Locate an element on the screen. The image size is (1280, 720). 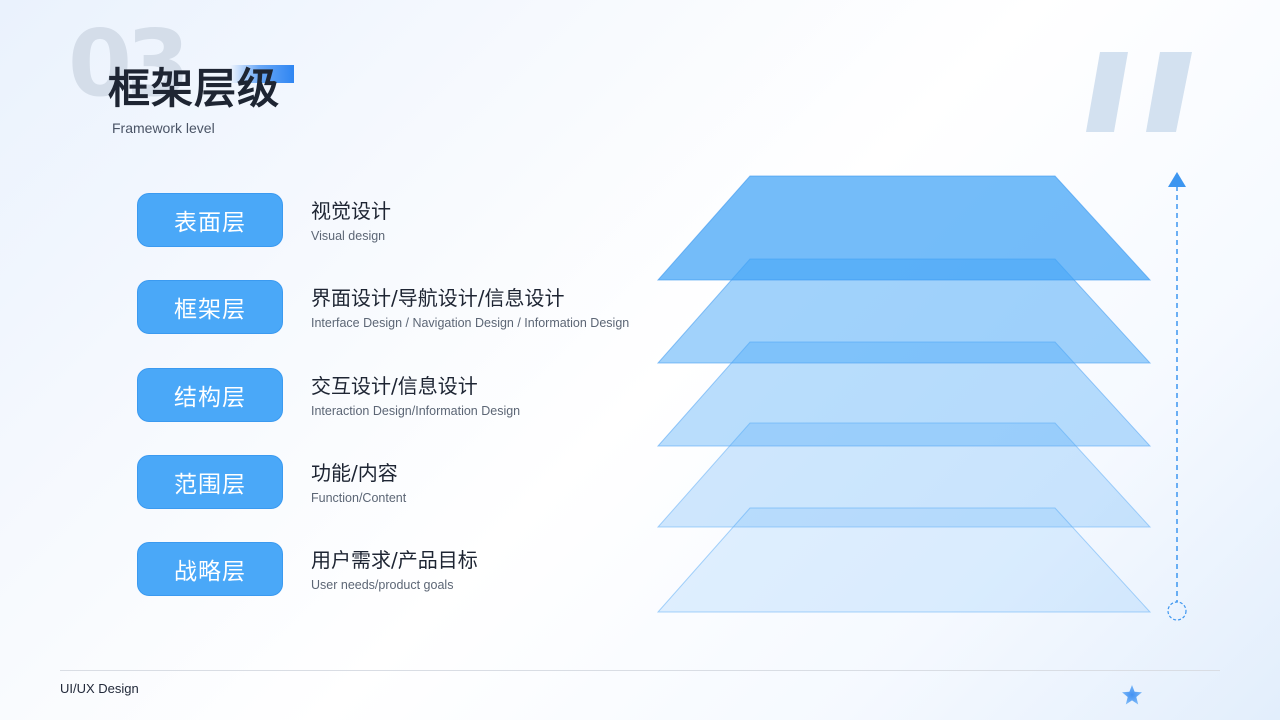
star-icon is located at coordinates (1132, 695).